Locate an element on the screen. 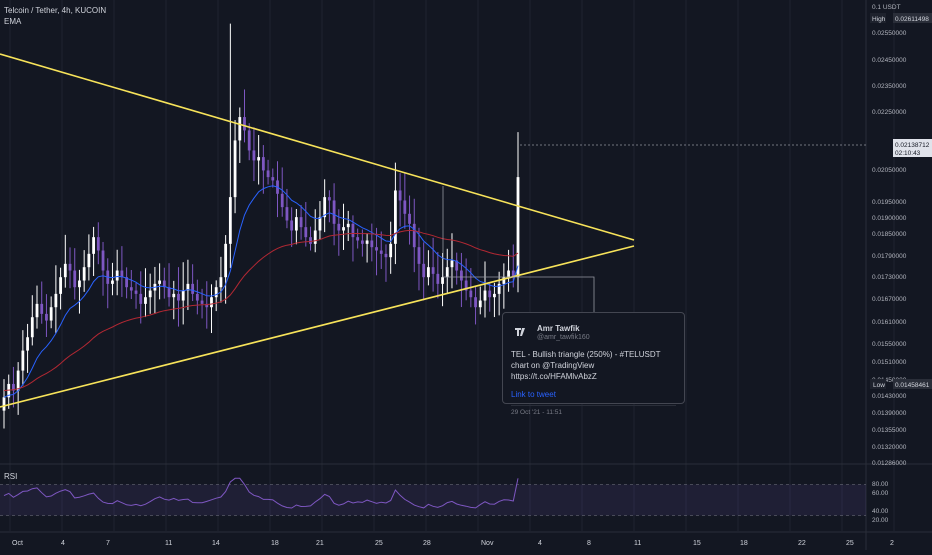  price-axis-tick: 0.02250000 is located at coordinates (889, 112).